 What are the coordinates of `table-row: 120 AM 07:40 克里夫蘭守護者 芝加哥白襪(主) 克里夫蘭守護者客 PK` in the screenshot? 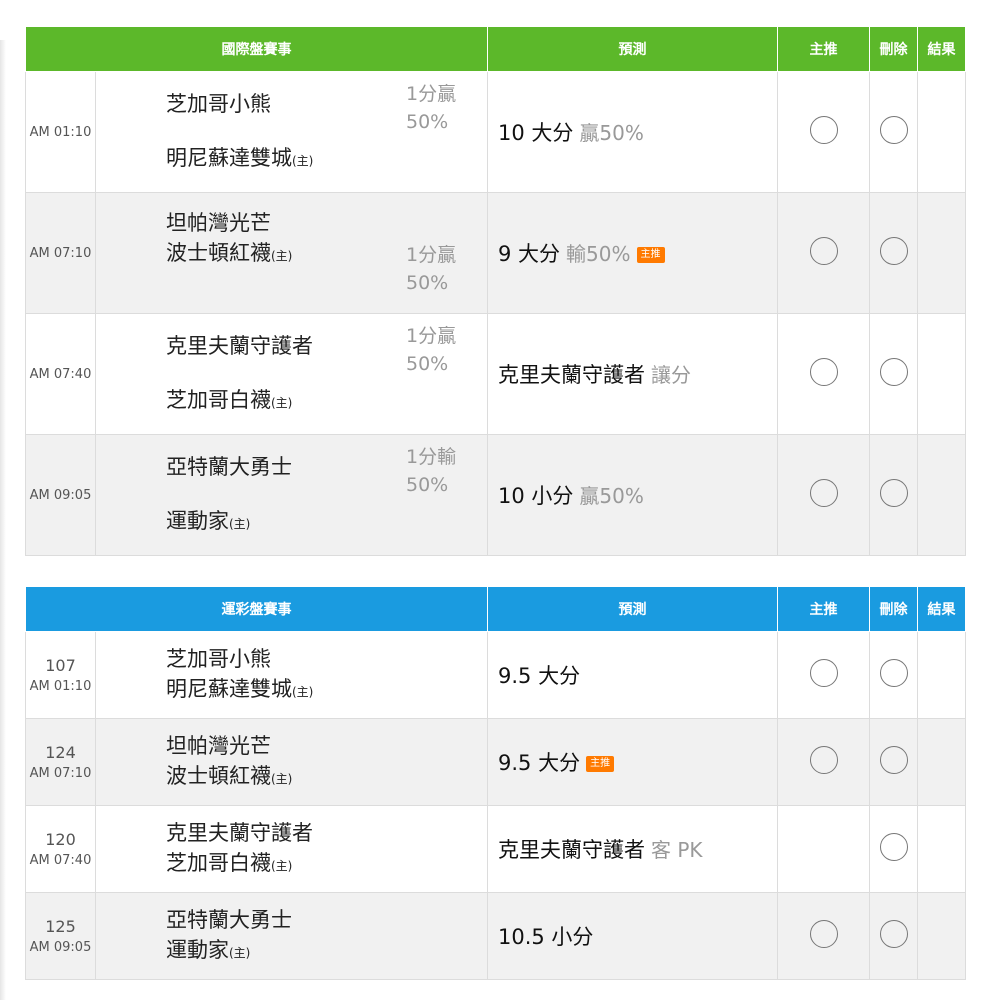 It's located at (495, 849).